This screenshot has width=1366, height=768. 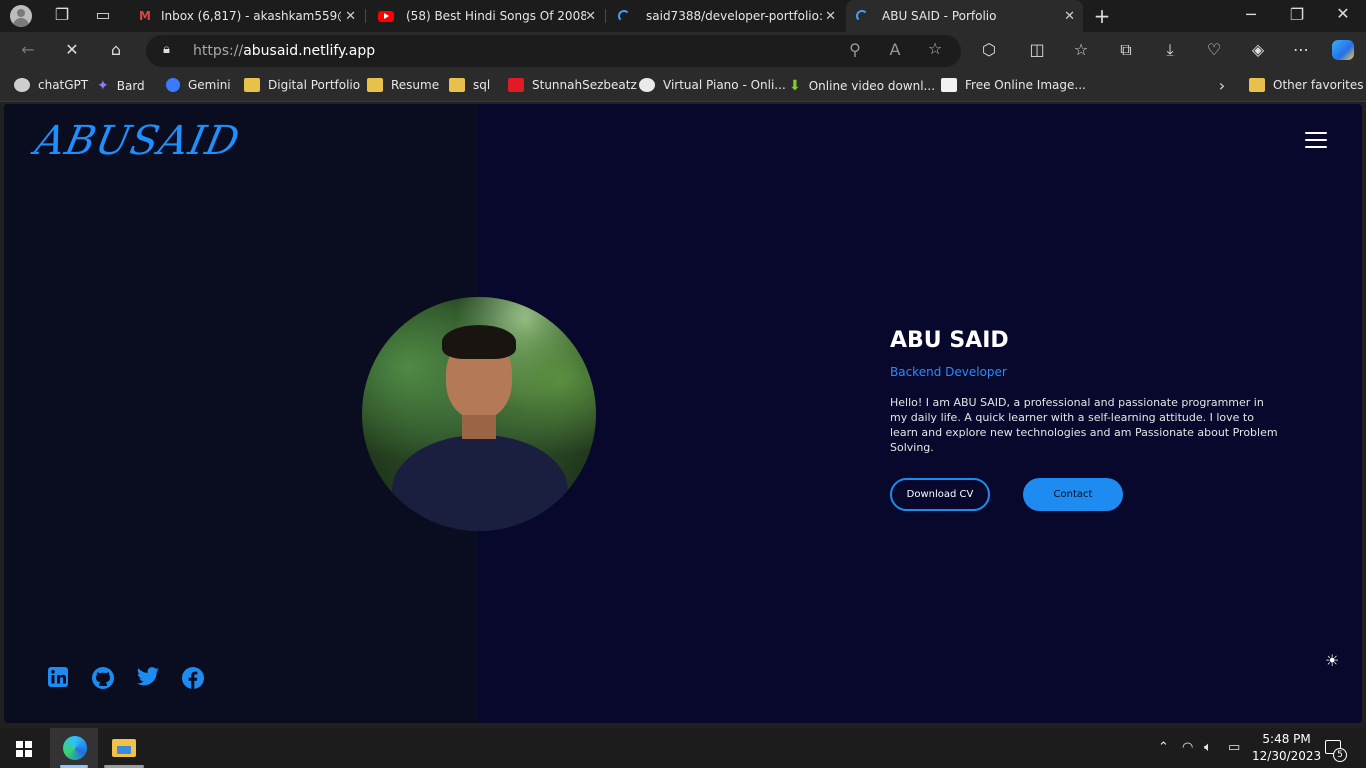 I want to click on split-screen-icon: ◫, so click(x=1037, y=49).